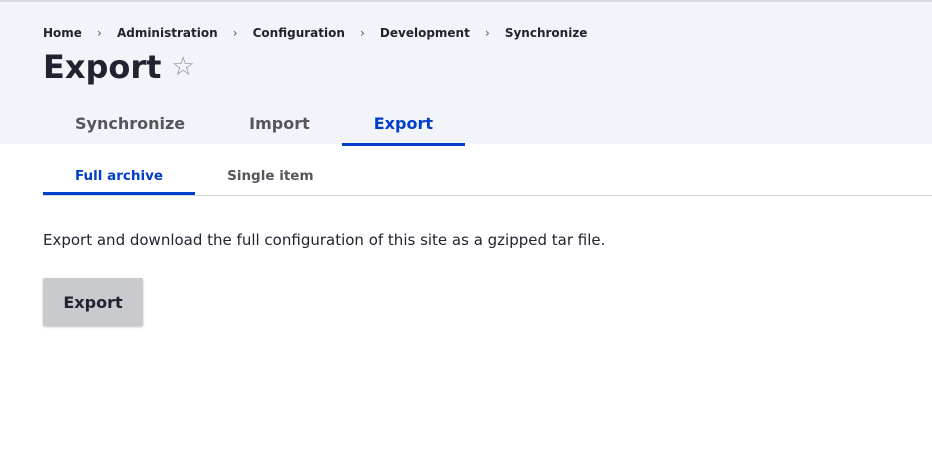 Image resolution: width=932 pixels, height=458 pixels. What do you see at coordinates (102, 67) in the screenshot?
I see `page-title: Export` at bounding box center [102, 67].